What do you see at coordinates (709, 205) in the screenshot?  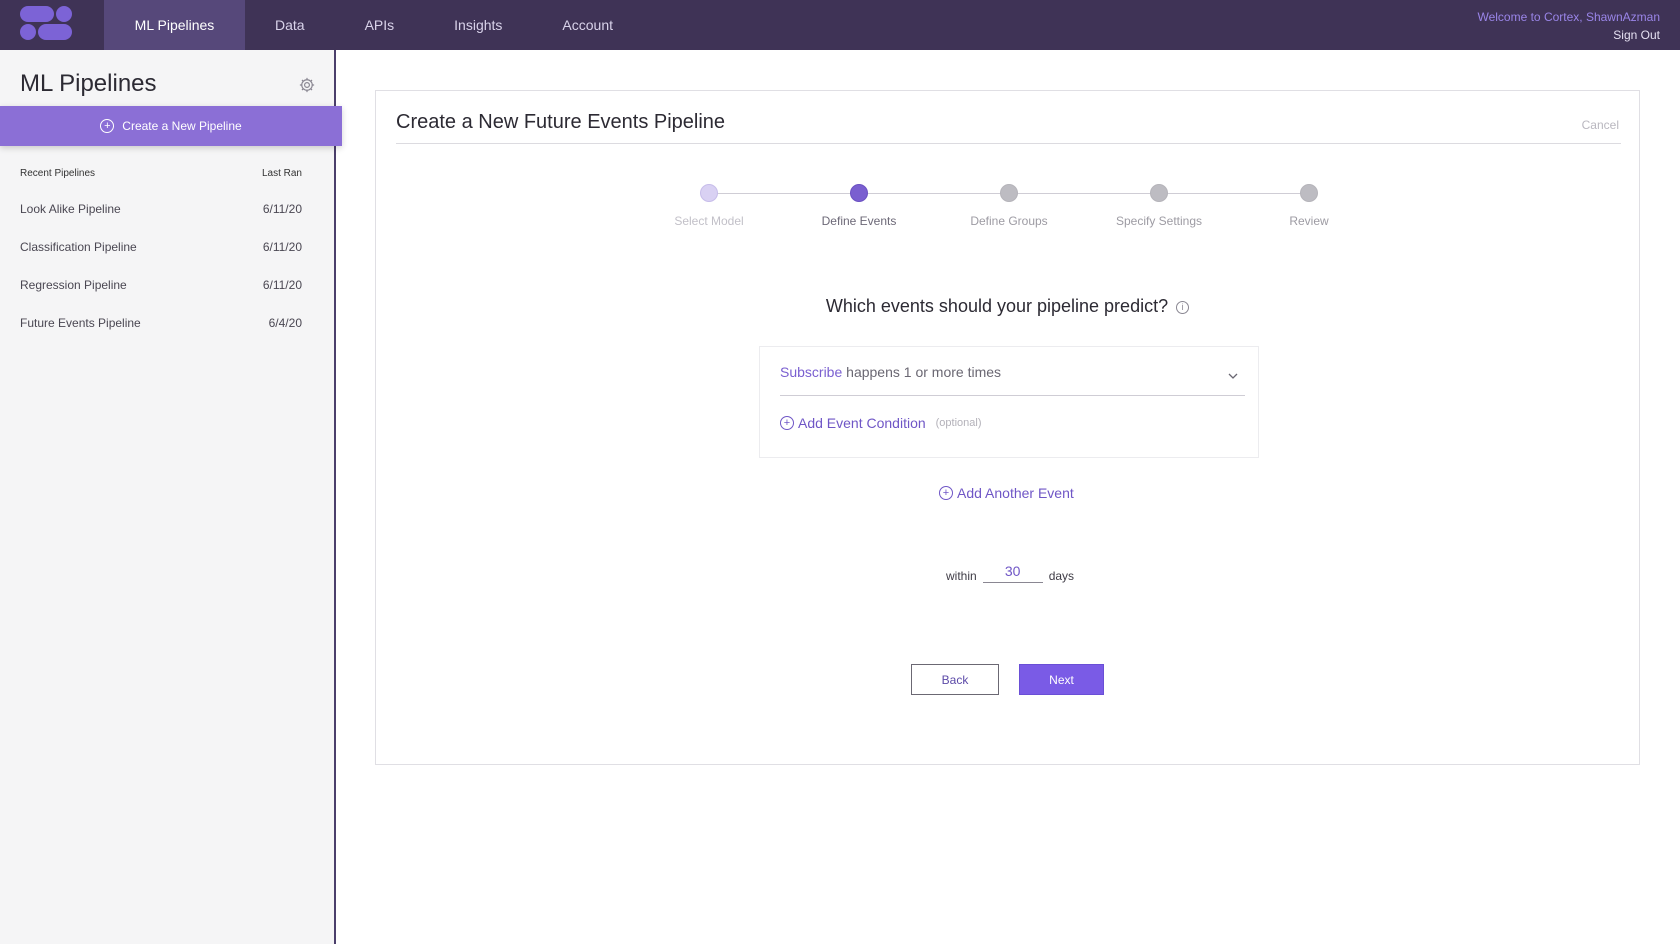 I see `step-select-model: Select Model` at bounding box center [709, 205].